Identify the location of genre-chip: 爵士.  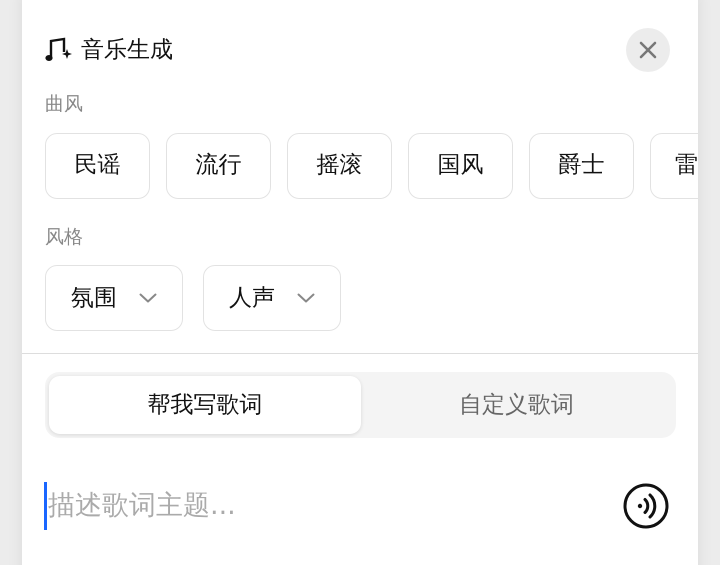
(581, 165).